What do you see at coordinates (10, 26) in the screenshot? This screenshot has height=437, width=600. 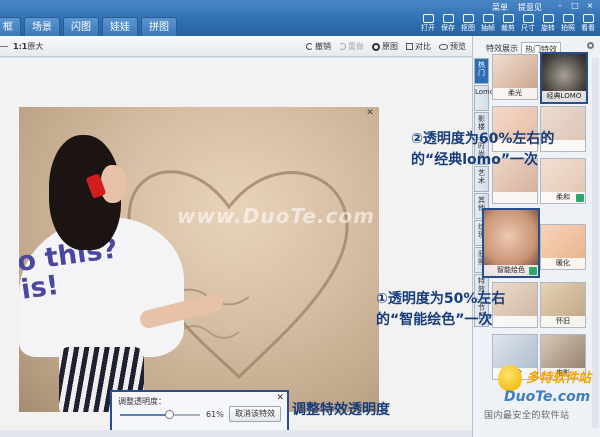 I see `tab-frame: 框` at bounding box center [10, 26].